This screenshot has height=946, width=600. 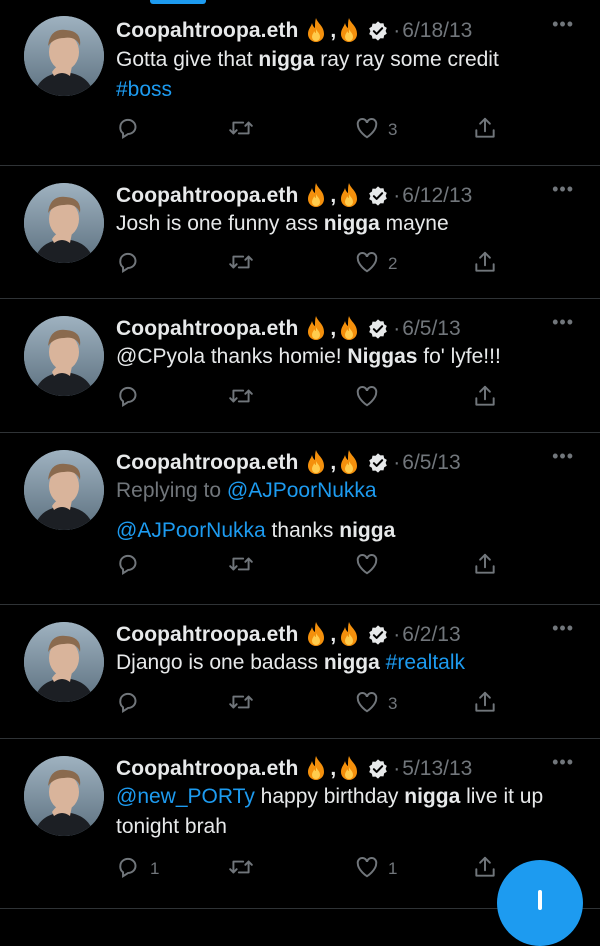 I want to click on reply-button: 1, so click(x=137, y=869).